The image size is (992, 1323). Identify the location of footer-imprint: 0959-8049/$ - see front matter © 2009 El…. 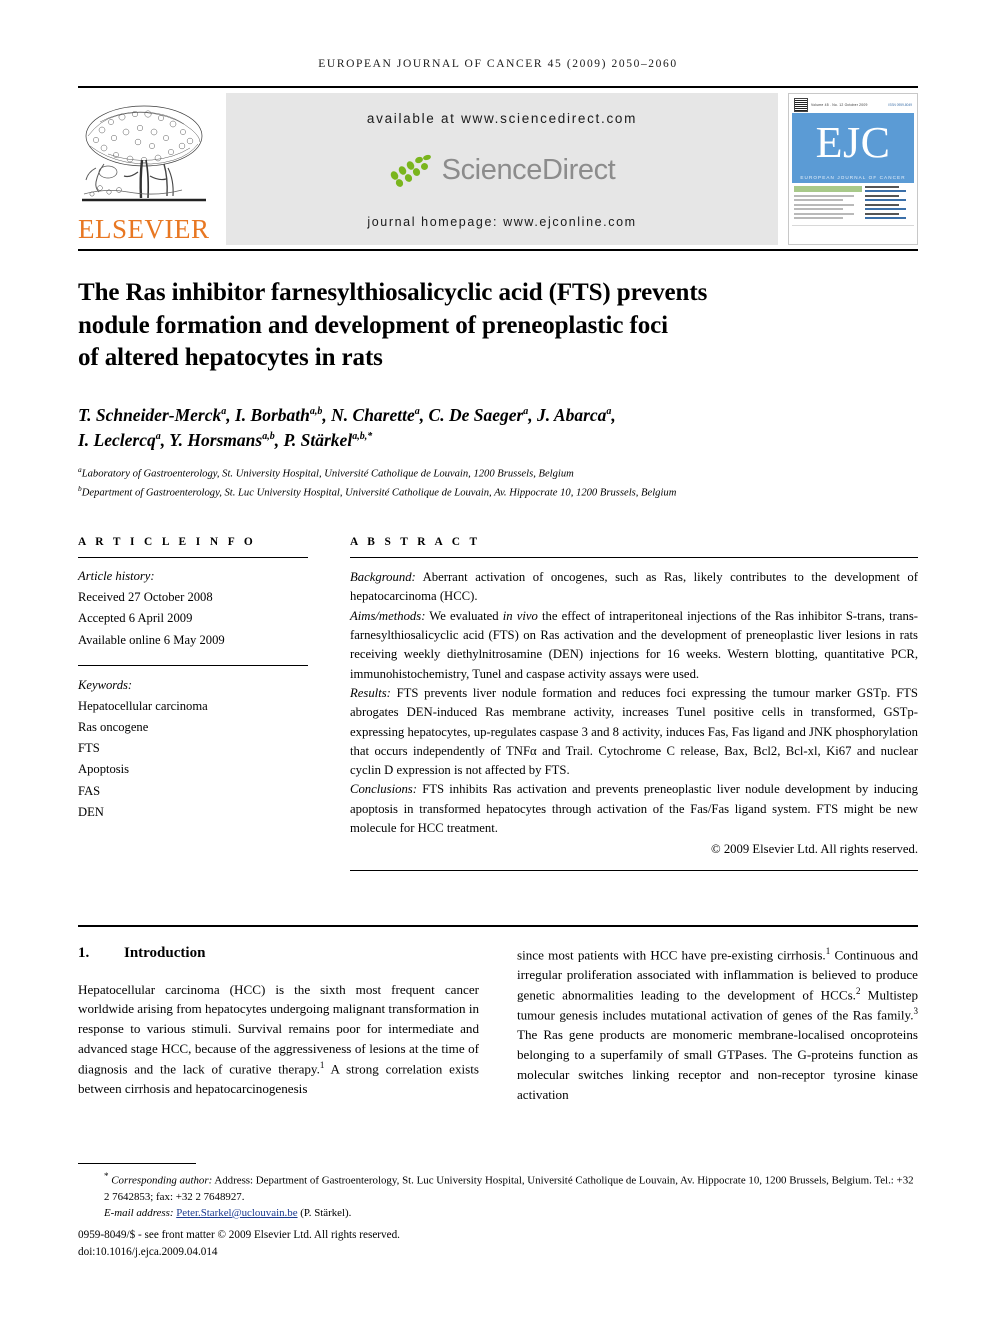
(498, 1244).